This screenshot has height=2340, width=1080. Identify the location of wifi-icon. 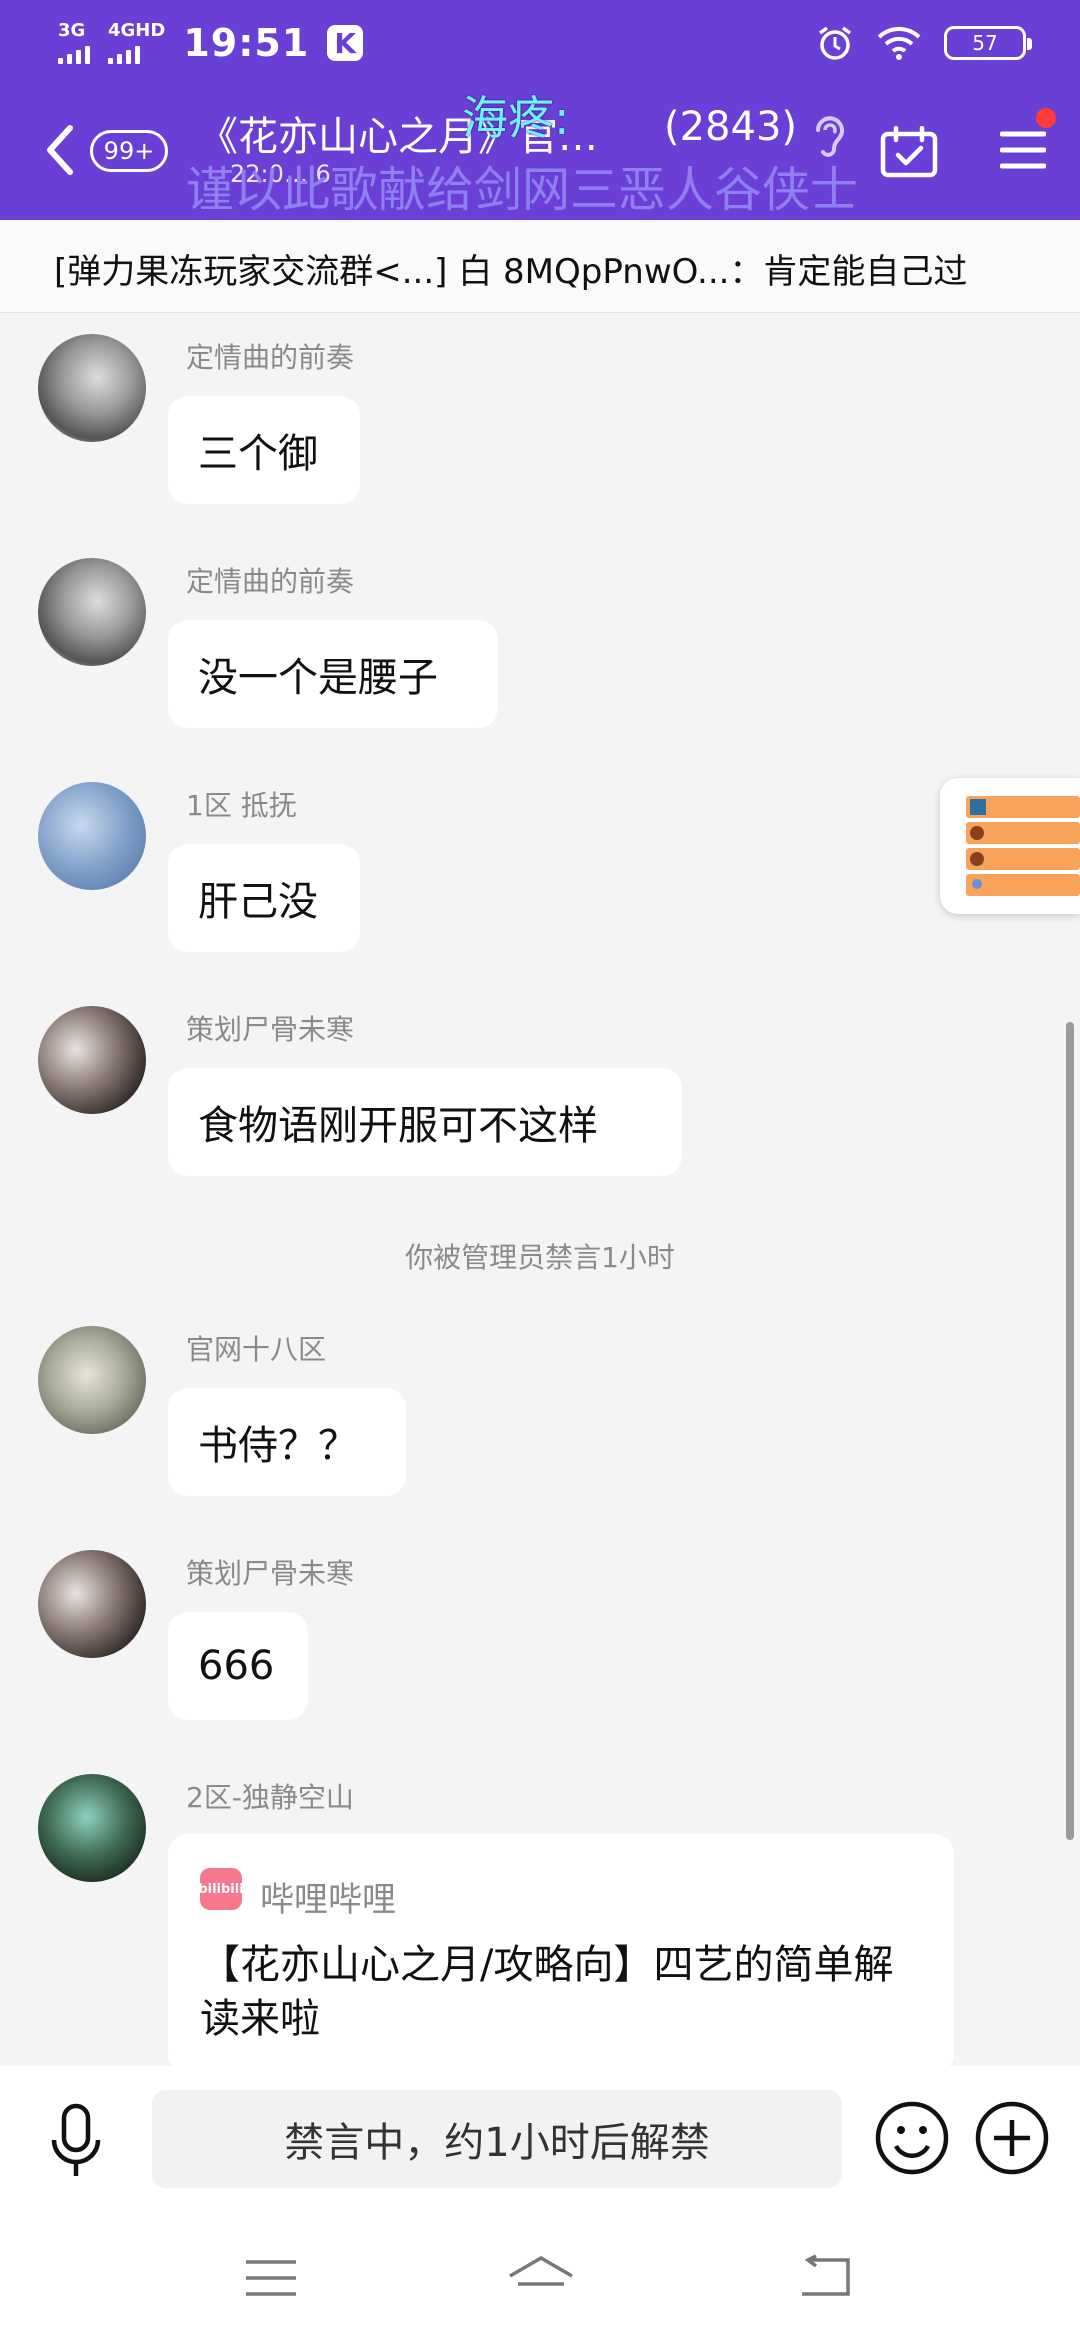
(899, 43).